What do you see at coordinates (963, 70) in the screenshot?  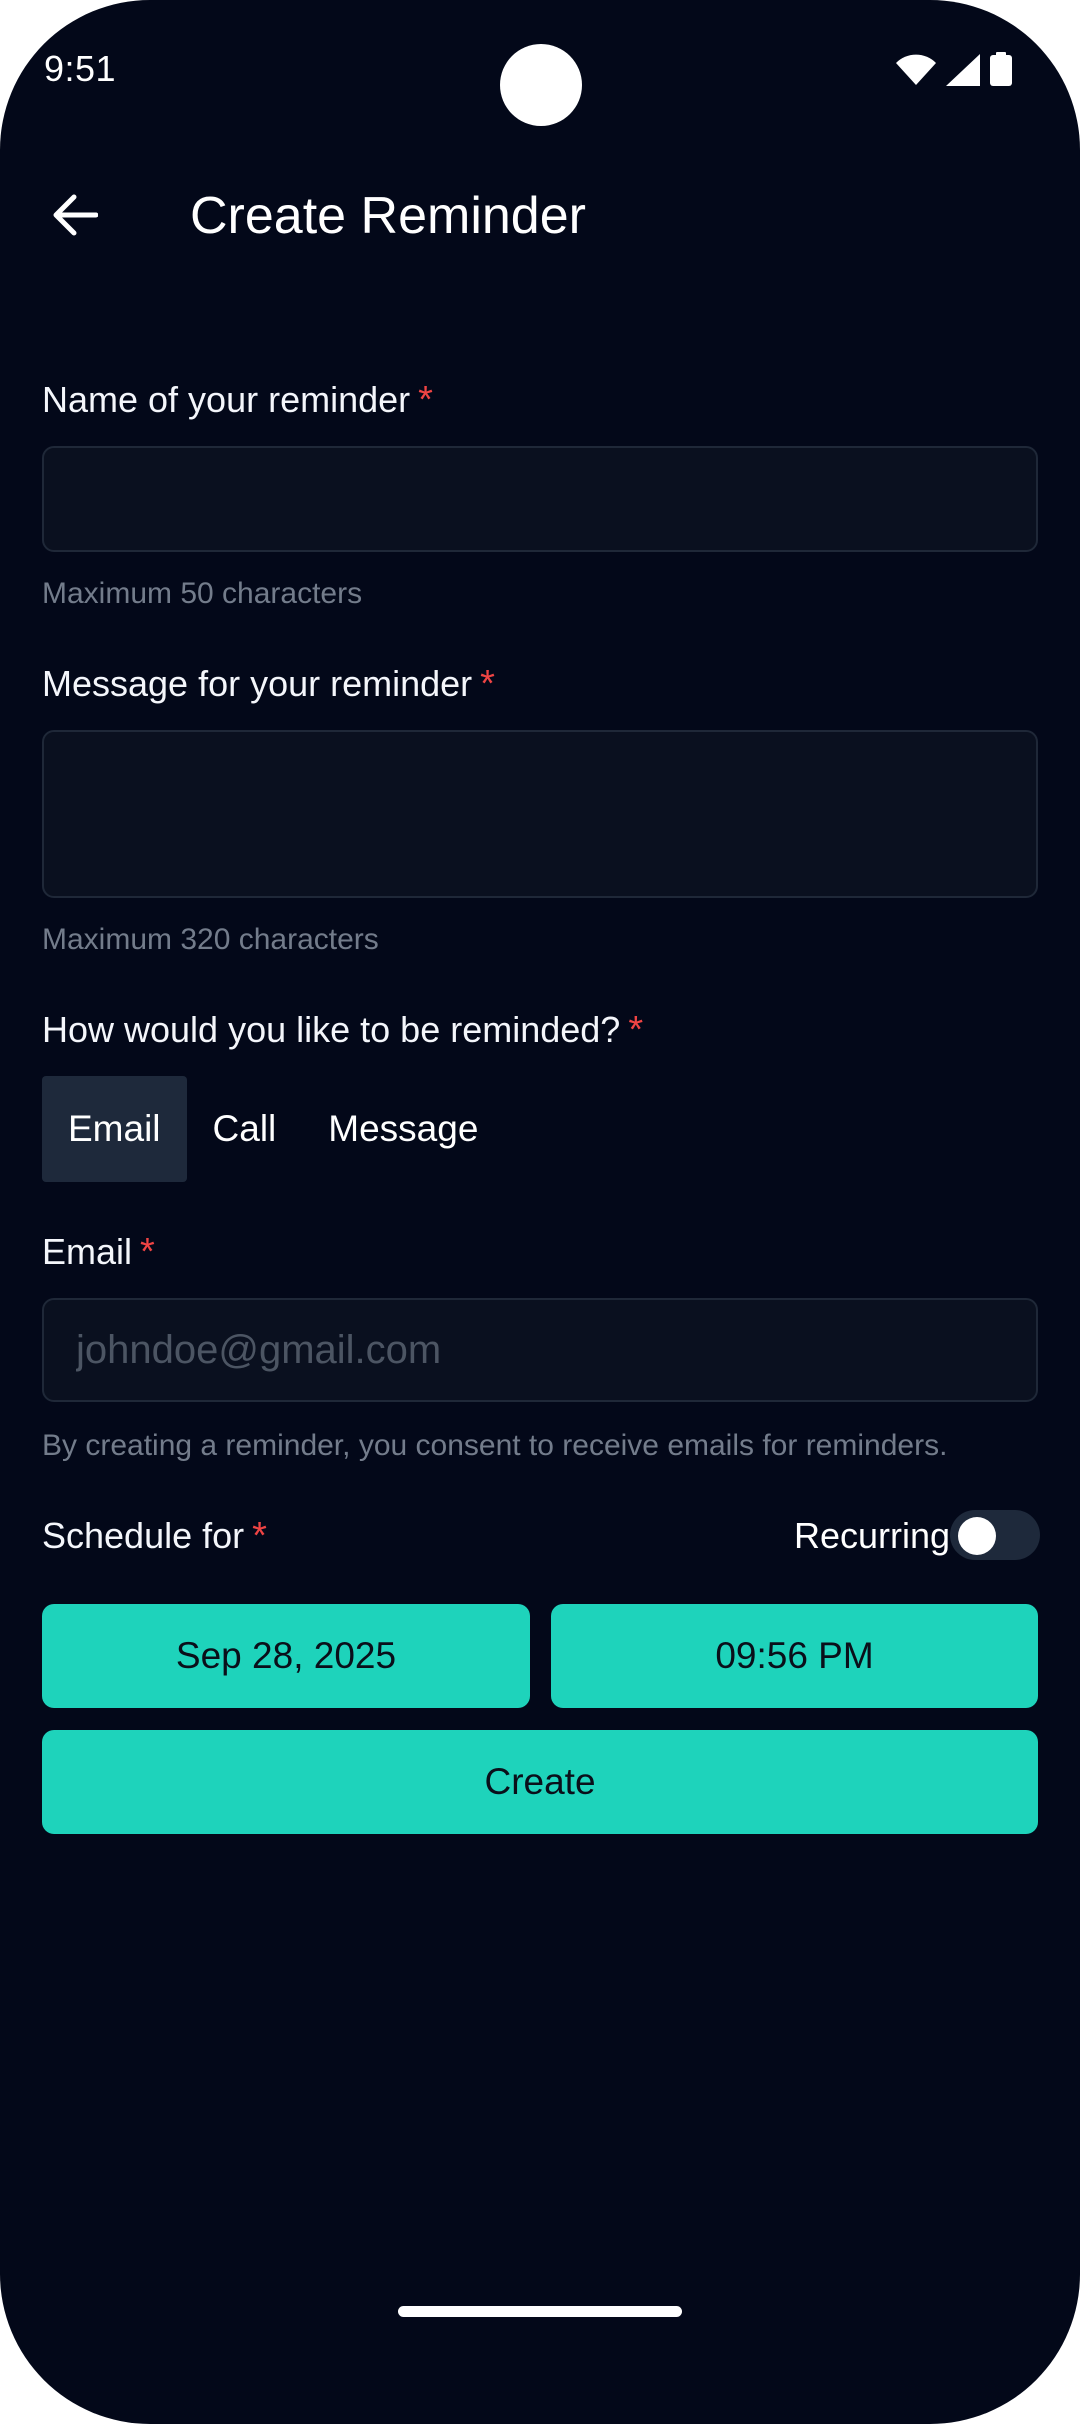 I see `signal-icon` at bounding box center [963, 70].